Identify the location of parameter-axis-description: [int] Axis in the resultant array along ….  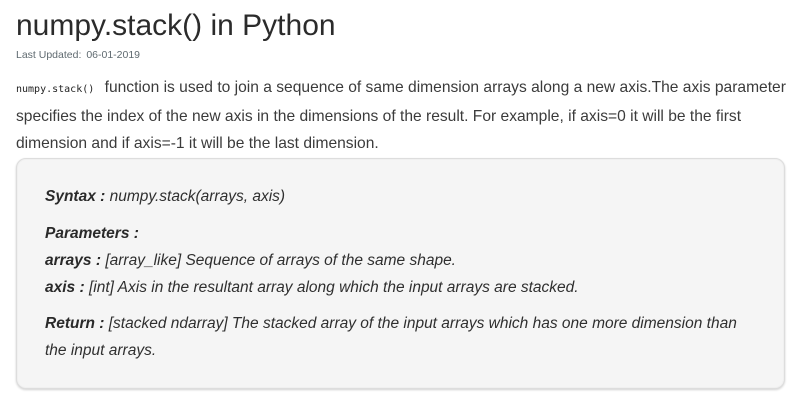
(333, 287).